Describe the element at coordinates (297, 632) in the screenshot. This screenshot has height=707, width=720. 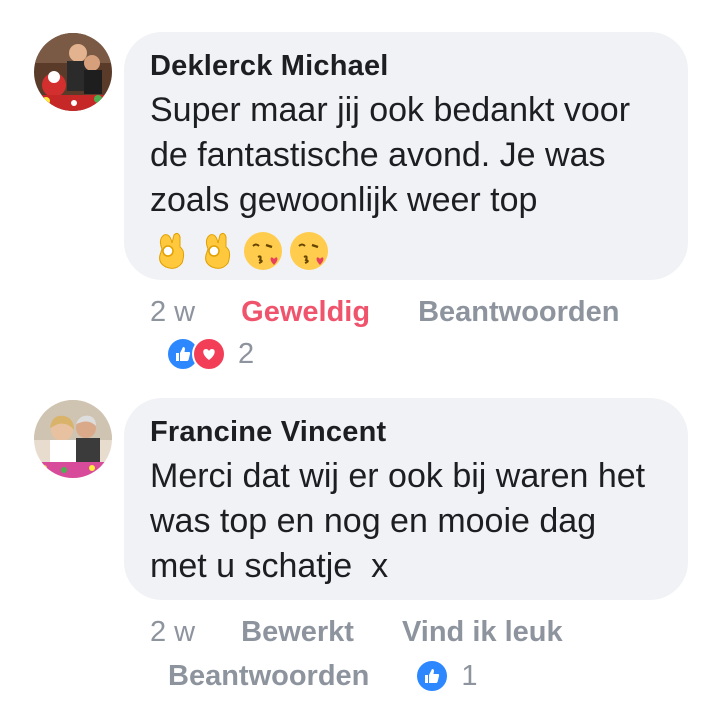
I see `edited-label: Bewerkt` at that location.